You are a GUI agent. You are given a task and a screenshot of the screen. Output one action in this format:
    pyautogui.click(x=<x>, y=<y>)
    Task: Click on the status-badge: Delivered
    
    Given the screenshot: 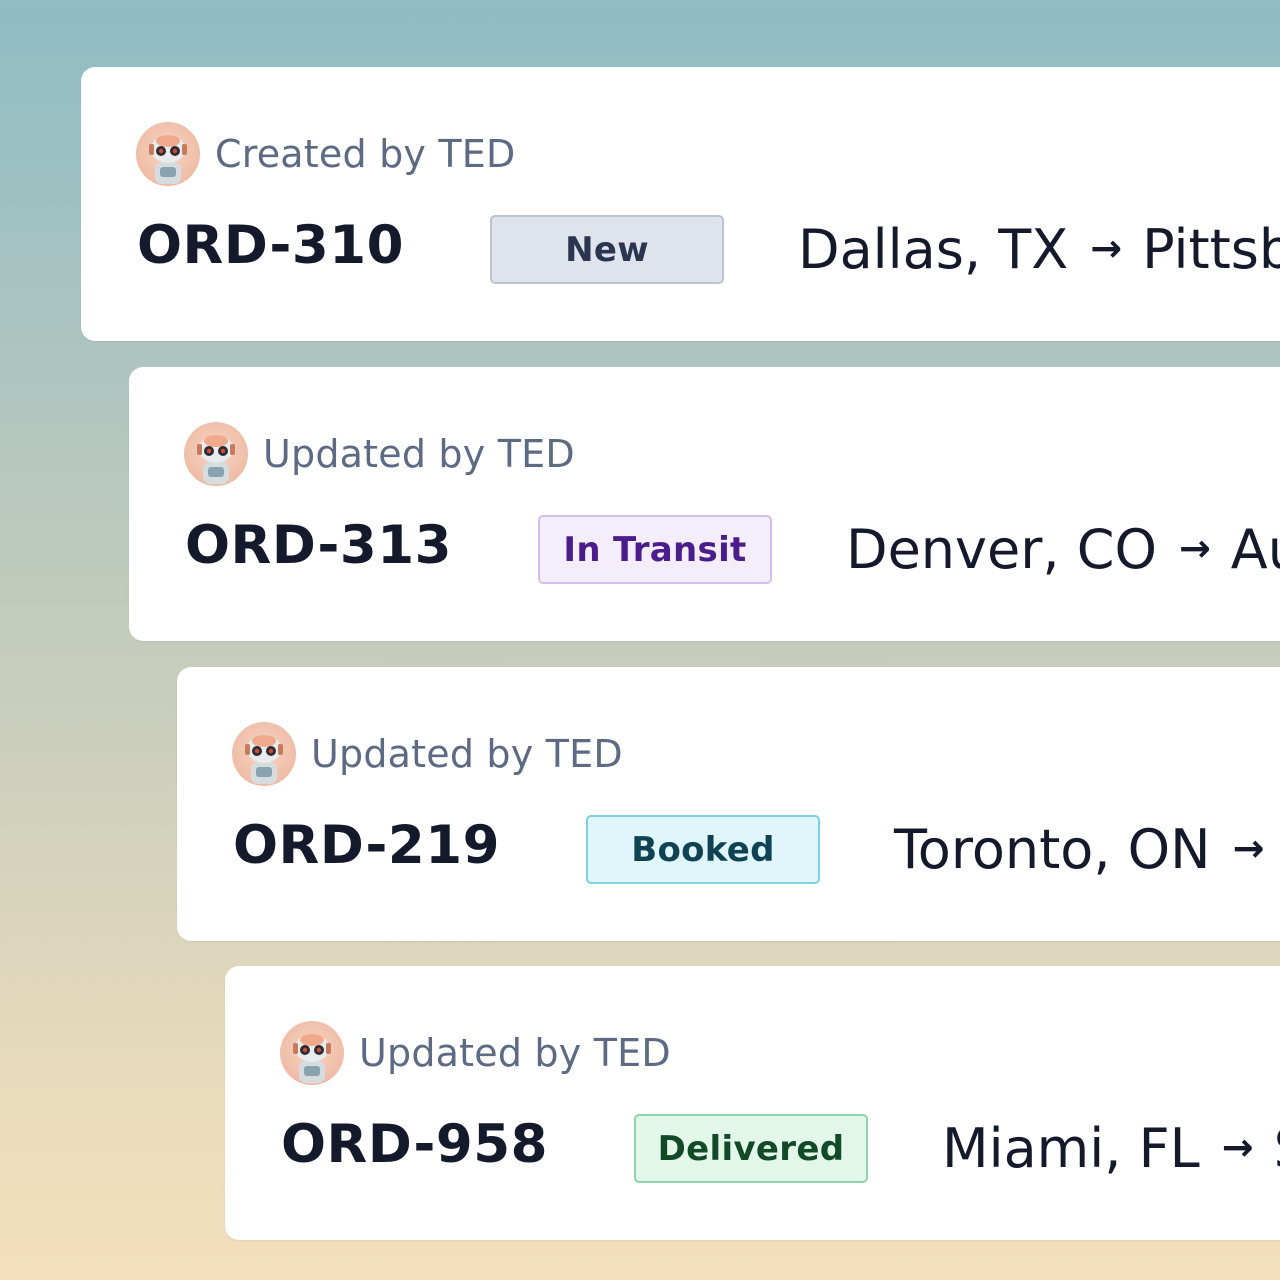 What is the action you would take?
    pyautogui.click(x=751, y=1148)
    